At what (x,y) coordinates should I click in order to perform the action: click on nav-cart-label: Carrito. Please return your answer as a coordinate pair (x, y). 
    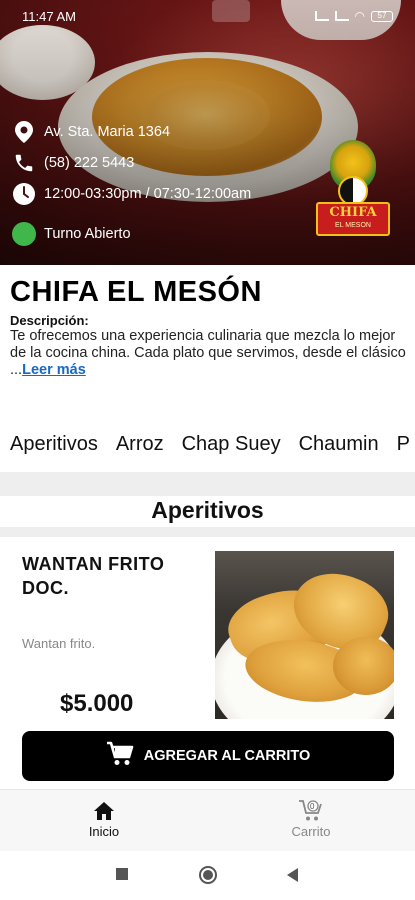
    Looking at the image, I should click on (311, 831).